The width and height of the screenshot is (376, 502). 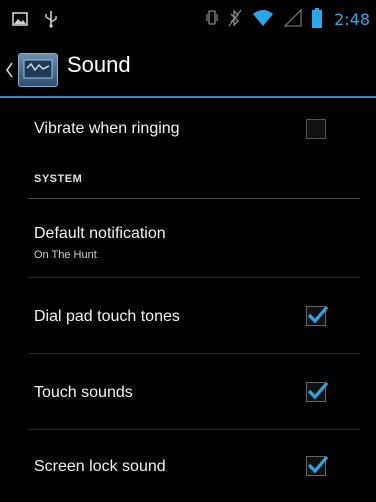 What do you see at coordinates (65, 255) in the screenshot?
I see `setting-summary: On The Hunt` at bounding box center [65, 255].